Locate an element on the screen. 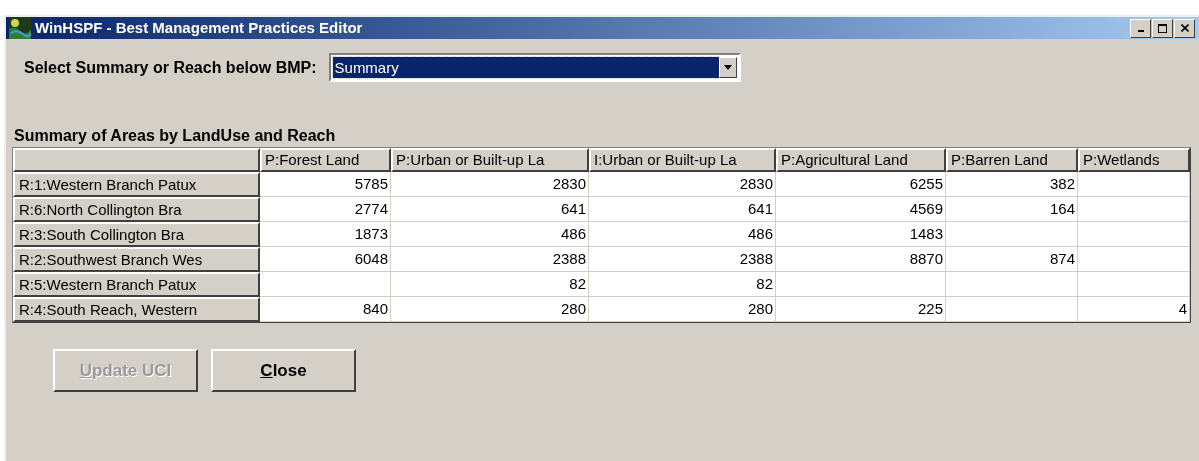  table-cell: 225 is located at coordinates (861, 309).